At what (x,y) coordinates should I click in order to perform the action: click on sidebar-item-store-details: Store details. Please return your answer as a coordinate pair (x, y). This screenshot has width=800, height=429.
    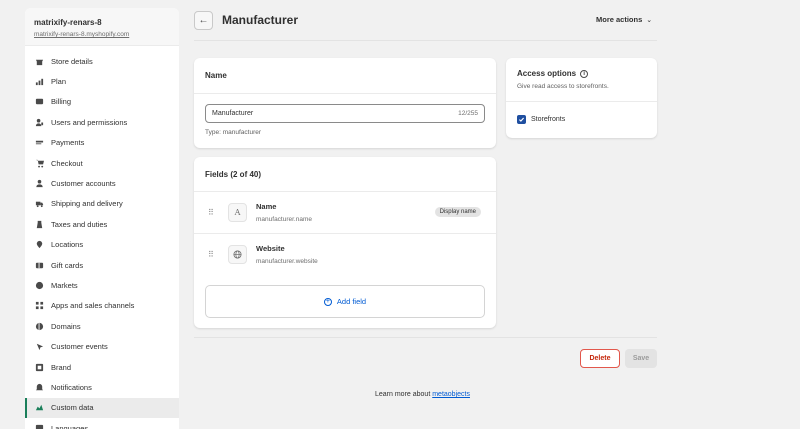
    Looking at the image, I should click on (102, 61).